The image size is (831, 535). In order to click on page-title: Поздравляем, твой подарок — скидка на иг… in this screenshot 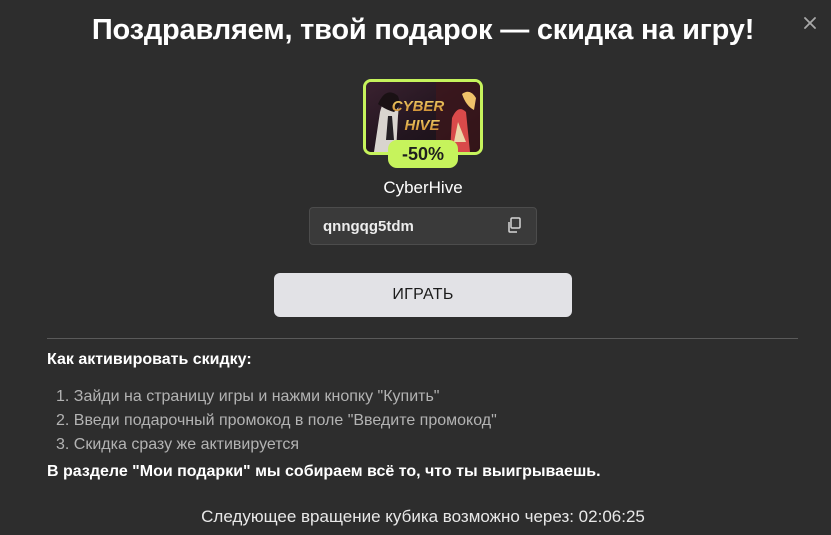, I will do `click(423, 30)`.